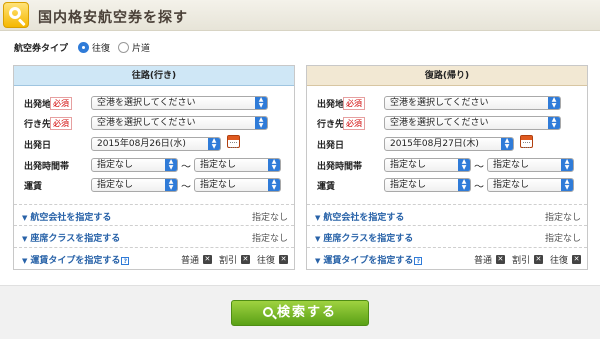 This screenshot has width=600, height=339. What do you see at coordinates (472, 103) in the screenshot?
I see `return-from-select: 空港を選択してください ▲ ▼` at bounding box center [472, 103].